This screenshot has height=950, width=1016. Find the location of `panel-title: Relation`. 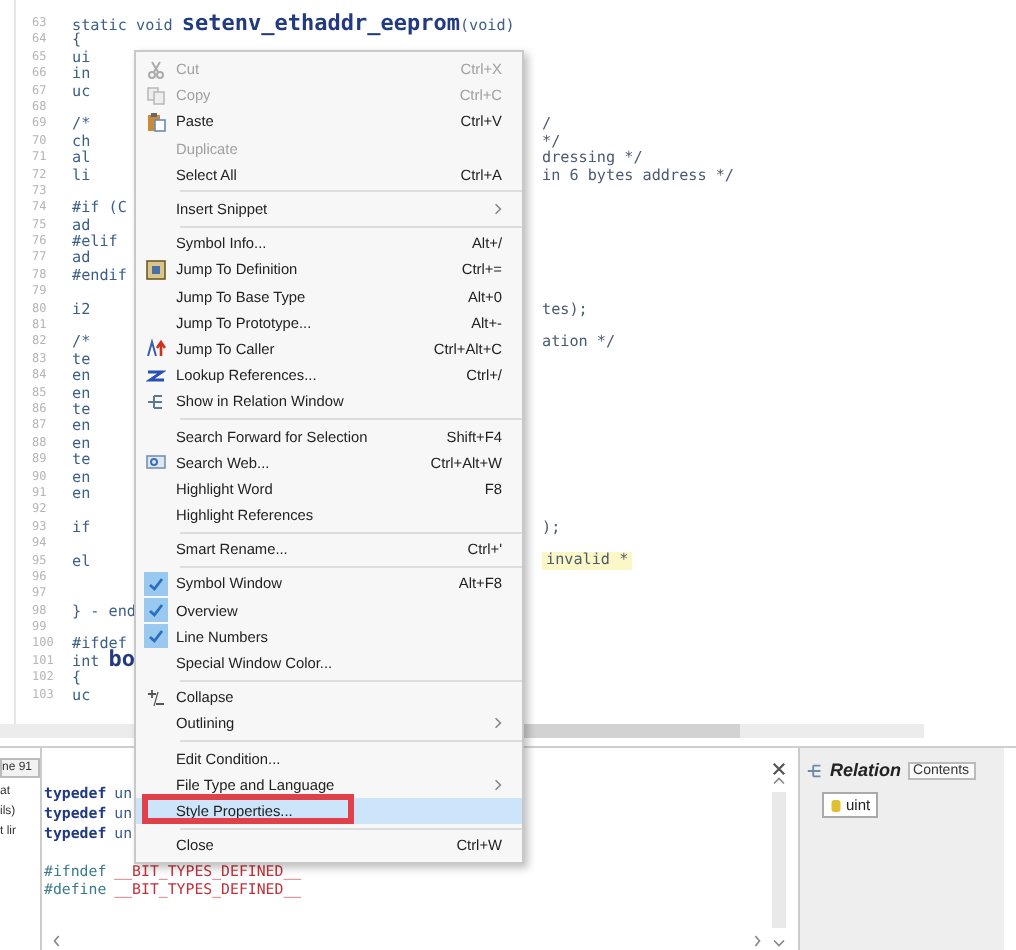

panel-title: Relation is located at coordinates (866, 770).